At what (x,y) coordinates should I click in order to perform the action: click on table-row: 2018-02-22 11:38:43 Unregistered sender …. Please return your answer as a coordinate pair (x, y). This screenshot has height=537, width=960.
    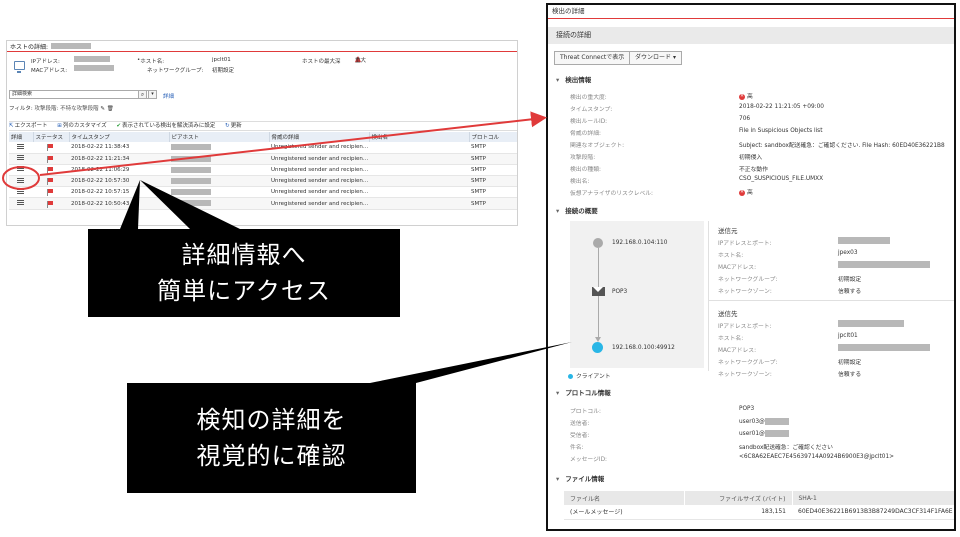
    Looking at the image, I should click on (263, 148).